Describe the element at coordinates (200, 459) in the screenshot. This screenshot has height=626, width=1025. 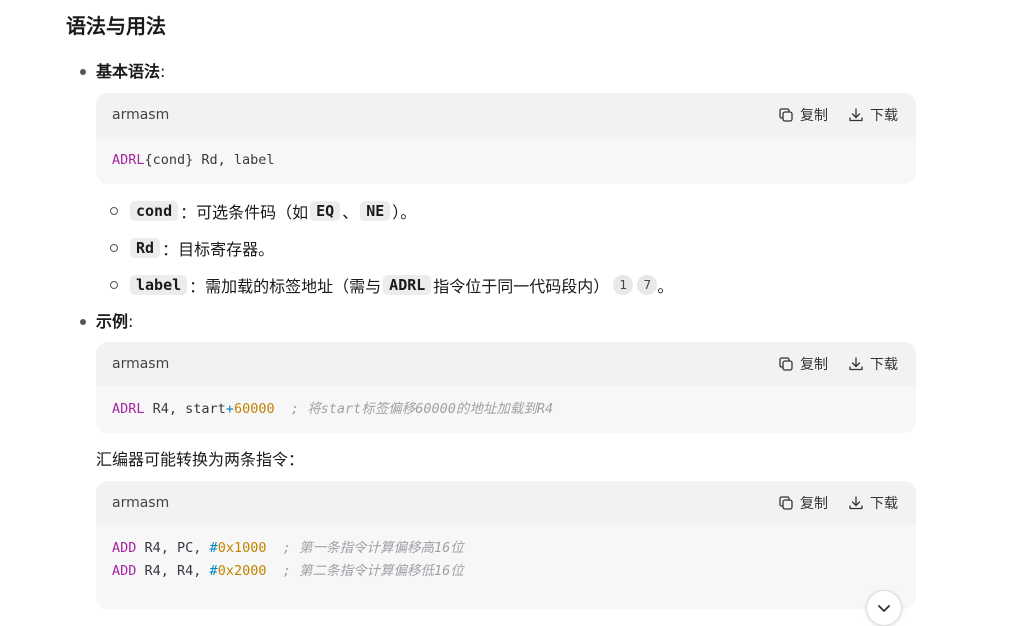
I see `followup-text: 汇编器可能转换为两条指令：` at that location.